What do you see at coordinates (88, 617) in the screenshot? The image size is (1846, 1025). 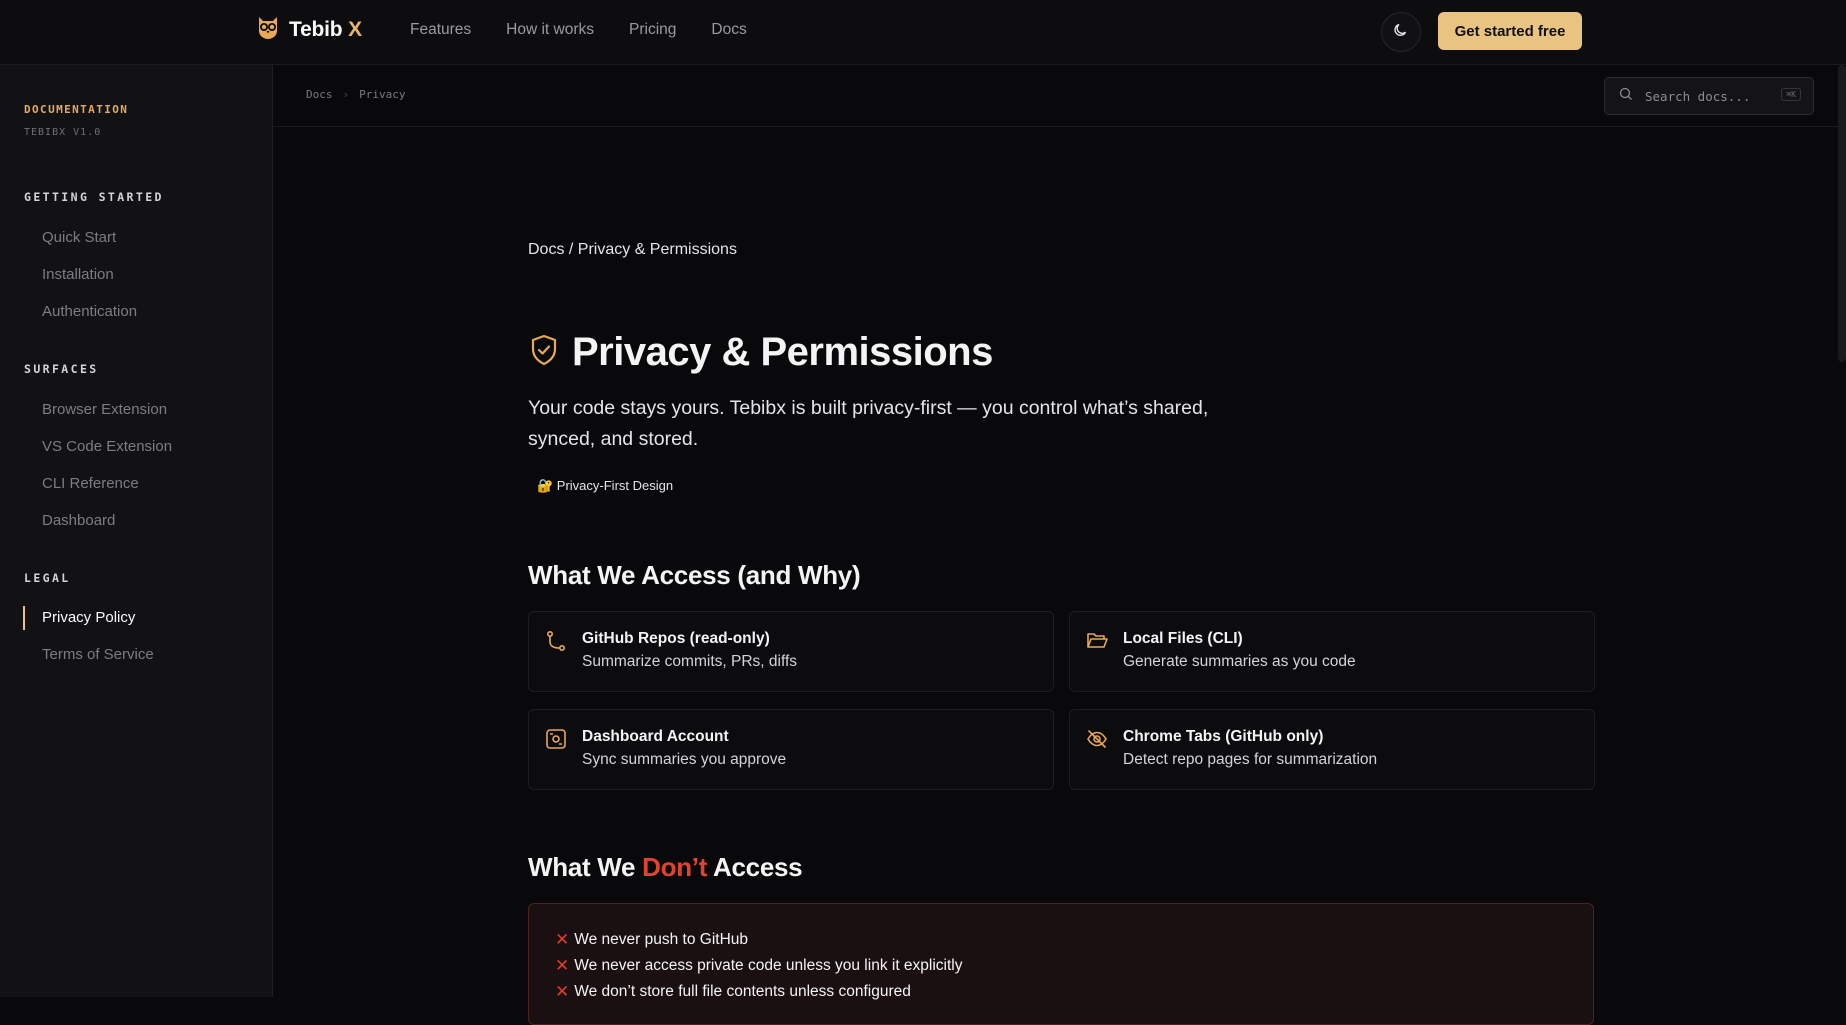 I see `sidebar-item-privacy-policy: Privacy Policy` at bounding box center [88, 617].